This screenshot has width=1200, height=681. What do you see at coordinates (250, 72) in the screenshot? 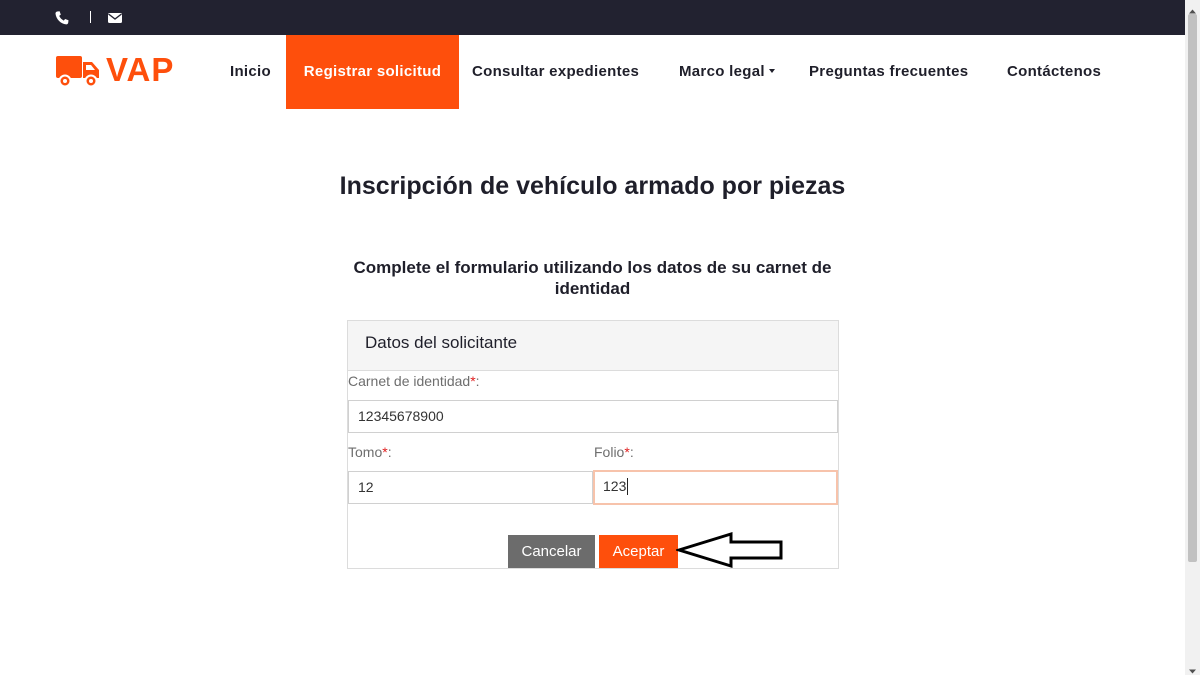
I see `nav-inicio: Inicio` at bounding box center [250, 72].